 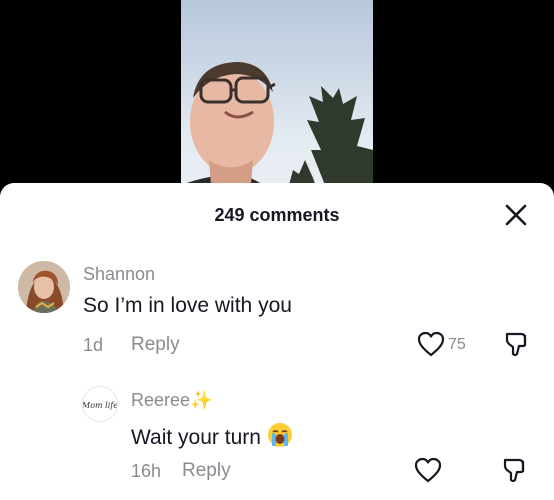 I want to click on reply-text: Wait your turn, so click(x=212, y=436).